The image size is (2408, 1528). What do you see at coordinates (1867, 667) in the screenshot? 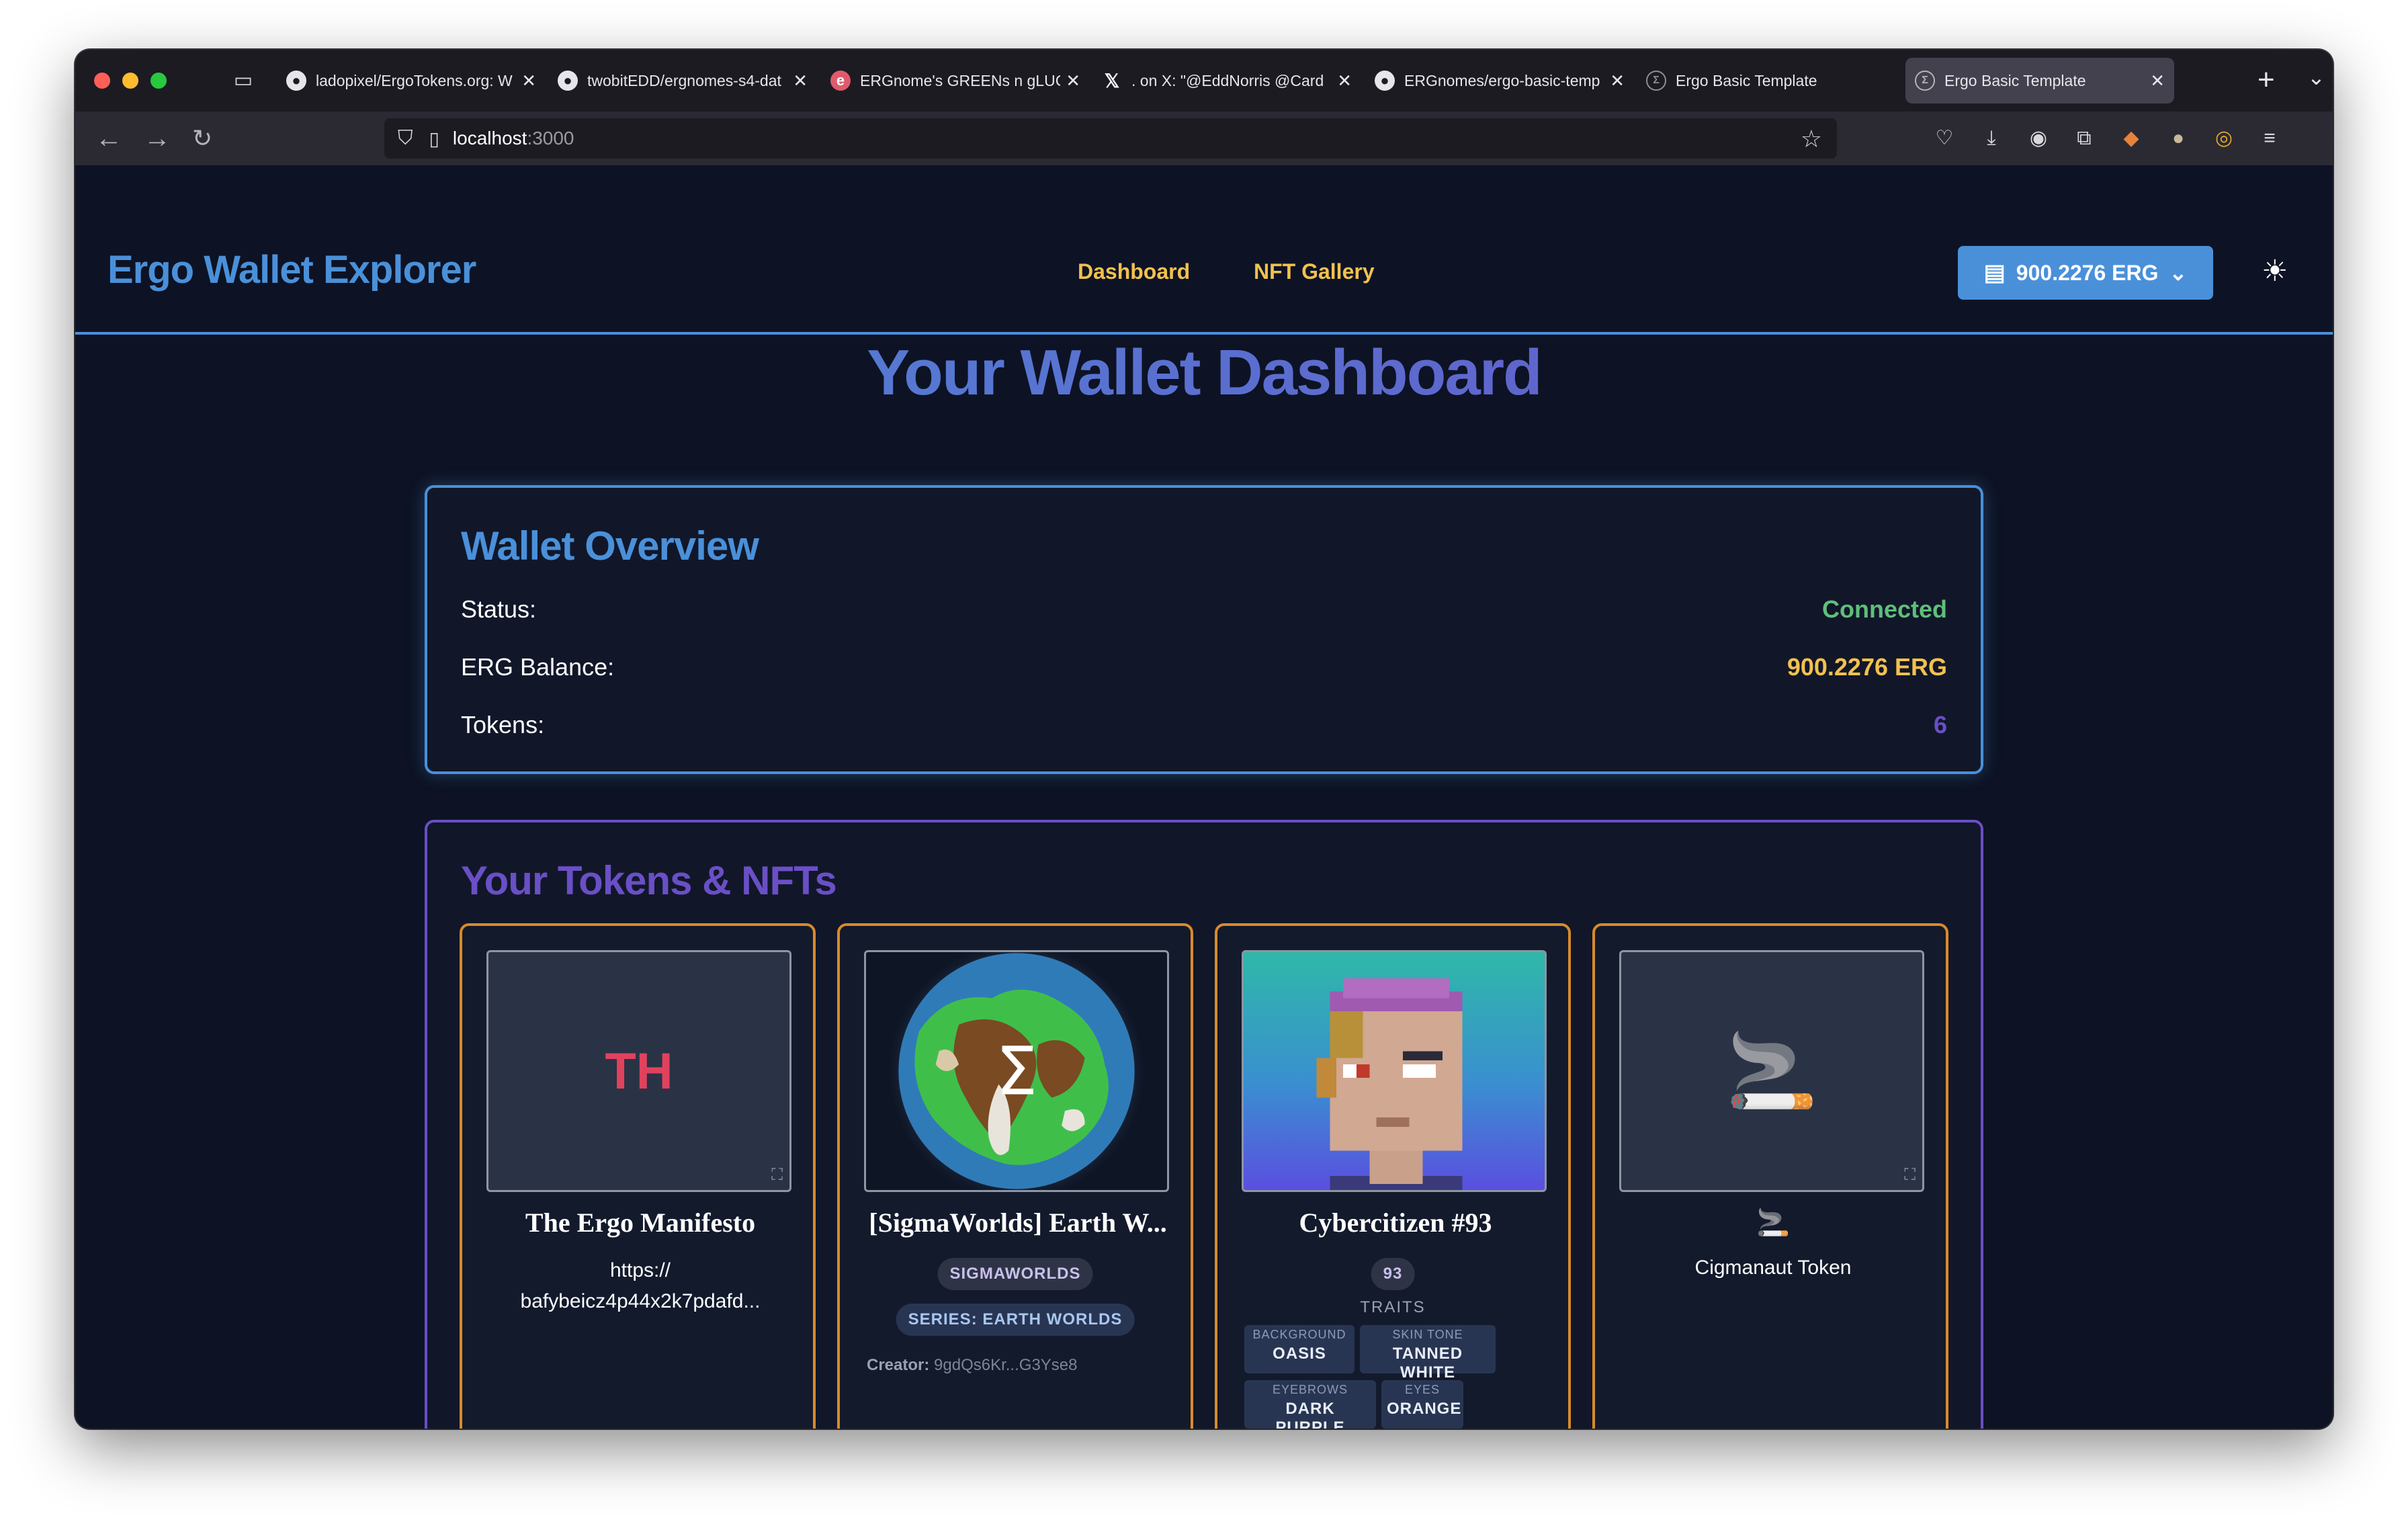
I see `erg-balance-value: 900.2276 ERG` at bounding box center [1867, 667].